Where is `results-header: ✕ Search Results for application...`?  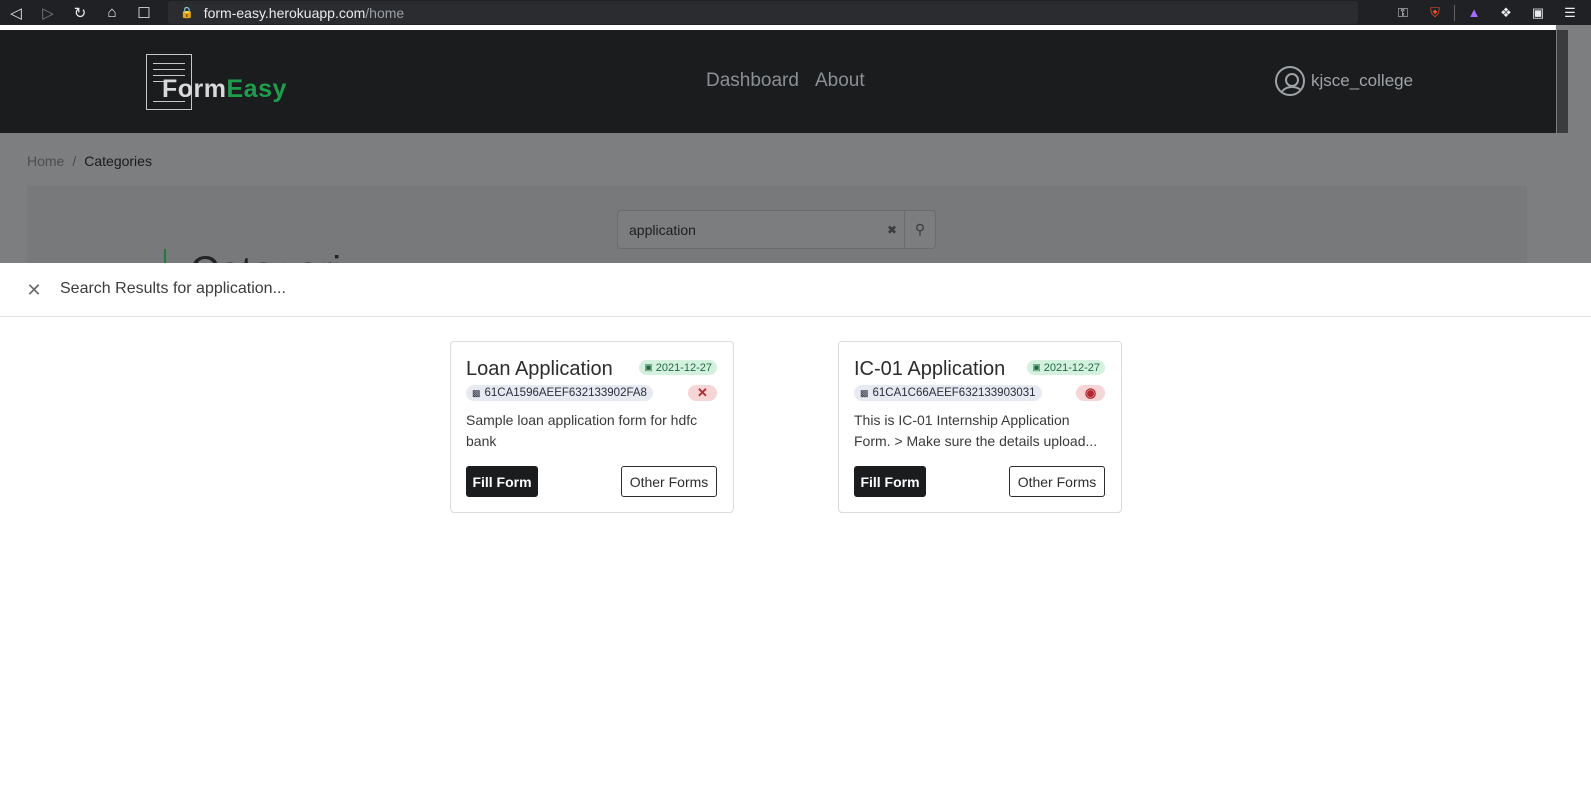 results-header: ✕ Search Results for application... is located at coordinates (795, 290).